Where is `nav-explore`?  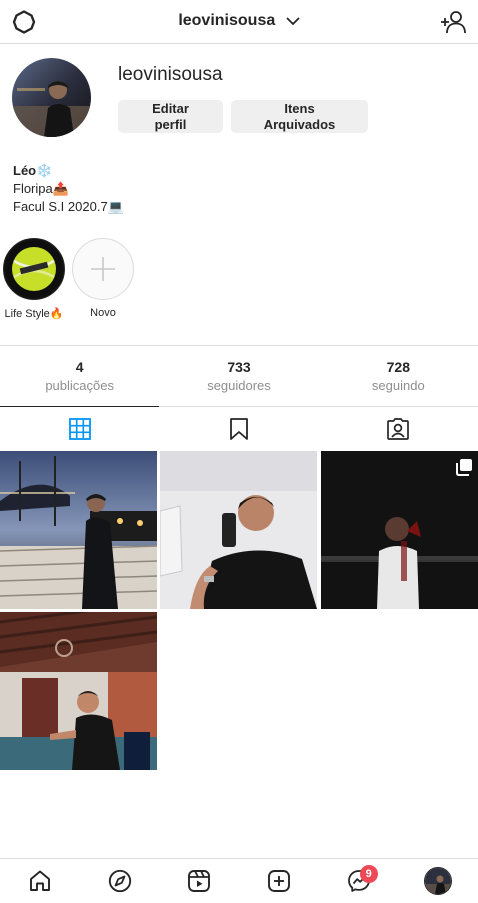
nav-explore is located at coordinates (120, 881).